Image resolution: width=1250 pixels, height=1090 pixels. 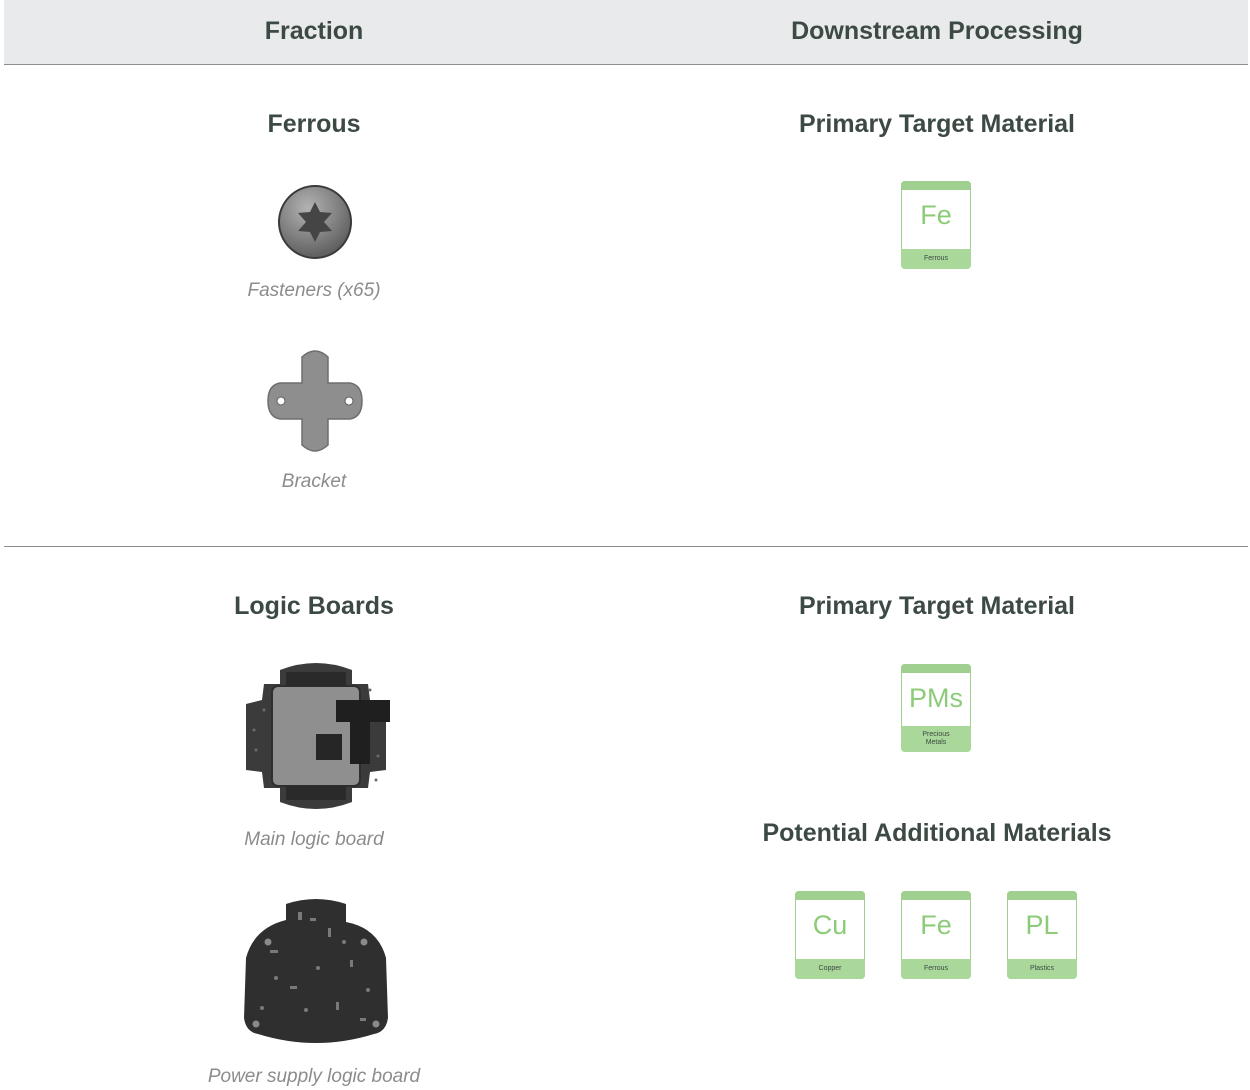 I want to click on bracket-icon, so click(x=315, y=401).